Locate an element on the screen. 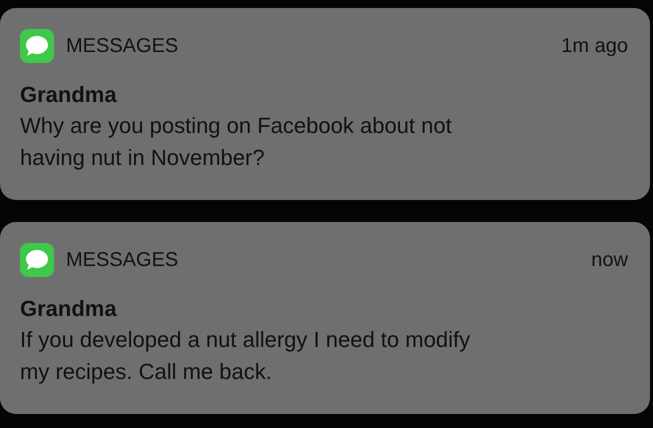 This screenshot has height=428, width=653. timestamp: 1m ago is located at coordinates (594, 46).